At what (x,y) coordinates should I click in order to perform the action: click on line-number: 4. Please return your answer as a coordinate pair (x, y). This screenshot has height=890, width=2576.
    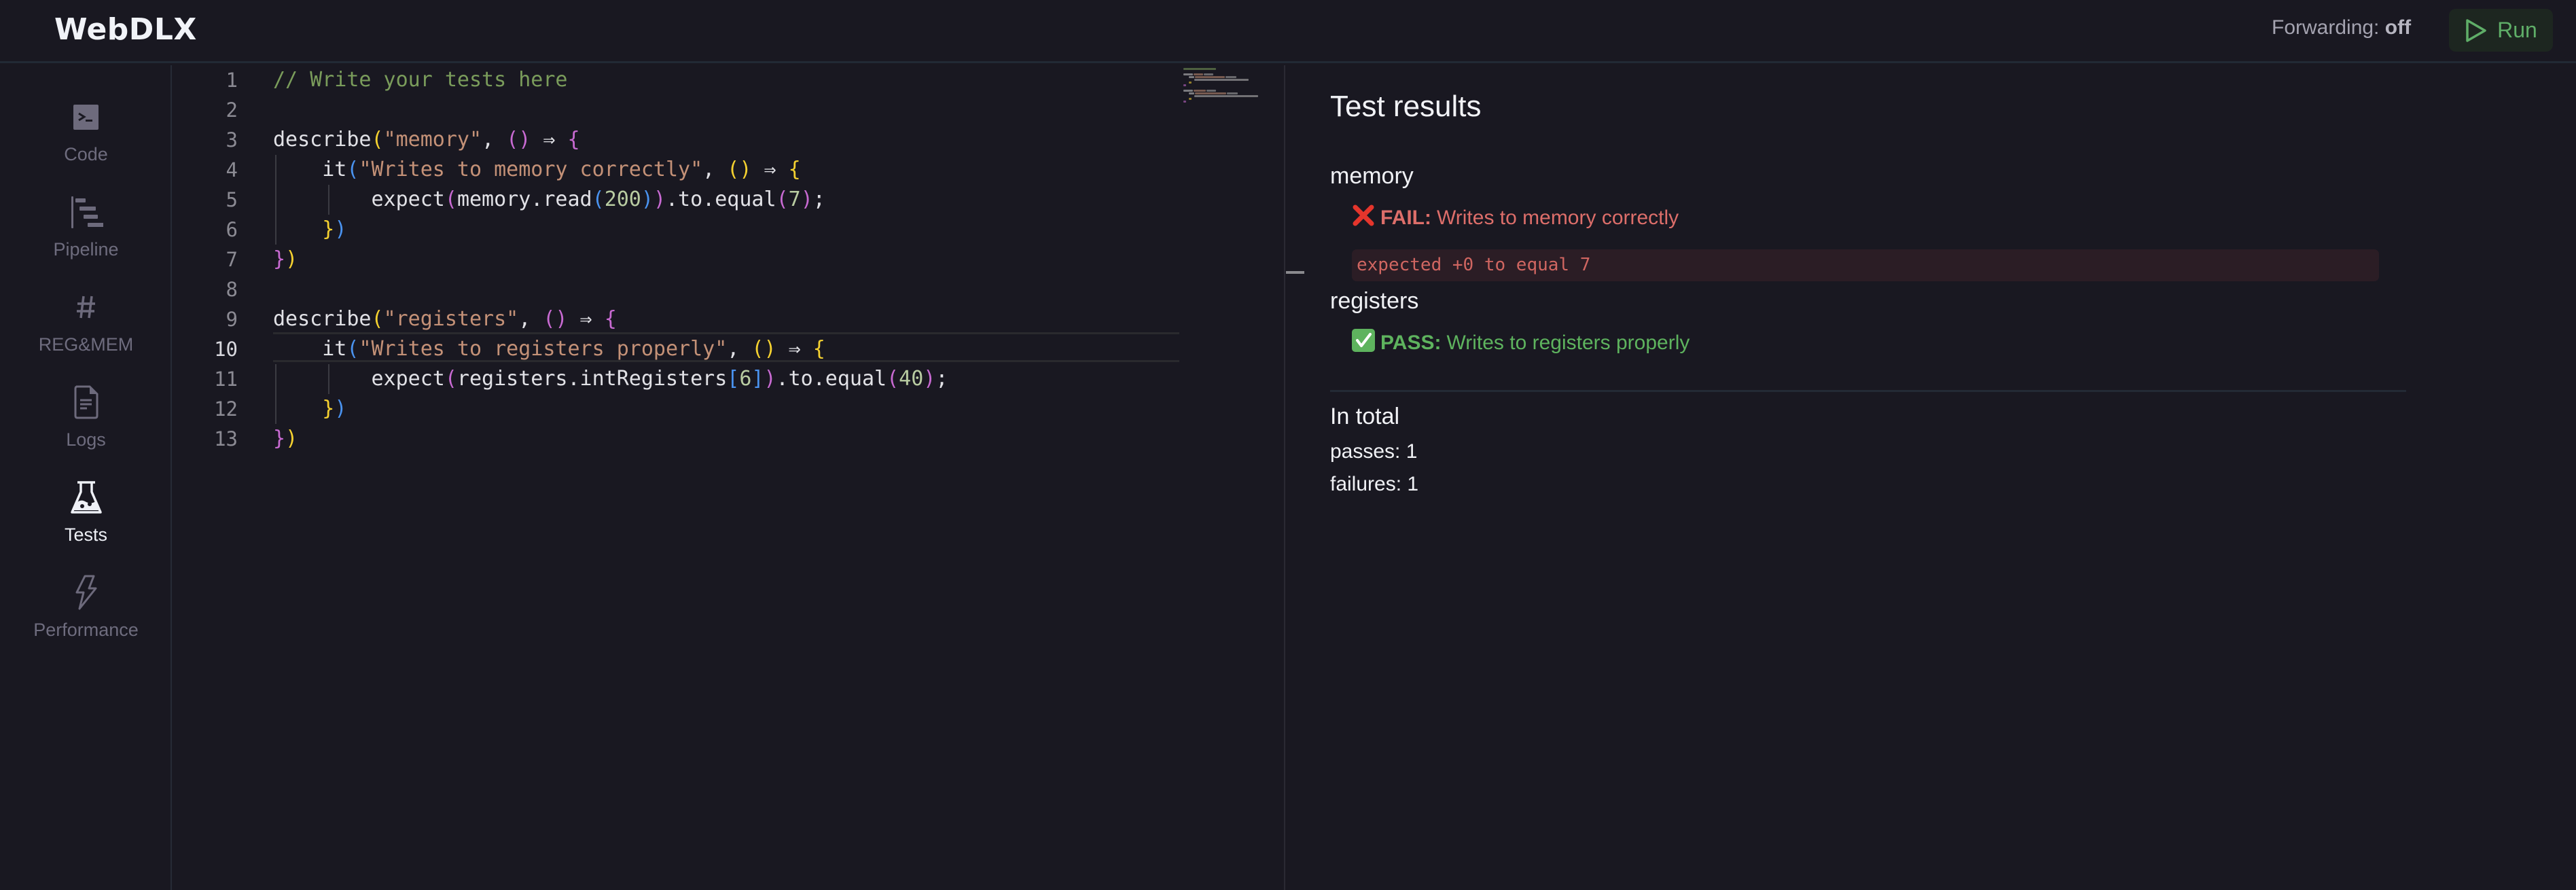
    Looking at the image, I should click on (232, 169).